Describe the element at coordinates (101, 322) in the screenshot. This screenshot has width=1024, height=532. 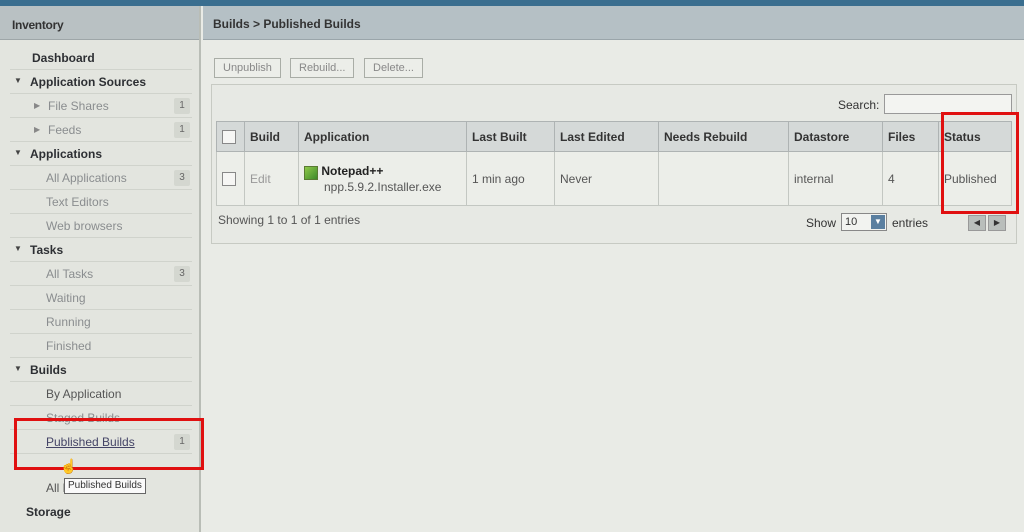
I see `sidebar-item-running: Running` at that location.